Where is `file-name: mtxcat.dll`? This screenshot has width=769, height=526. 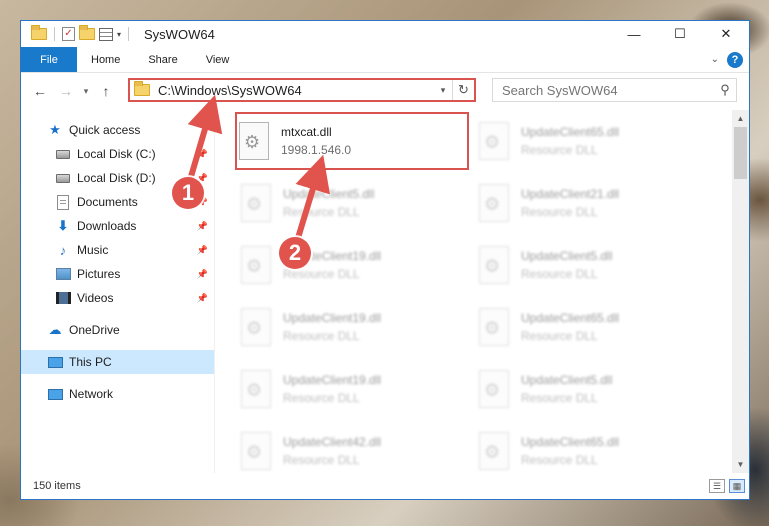
file-name: mtxcat.dll is located at coordinates (306, 132).